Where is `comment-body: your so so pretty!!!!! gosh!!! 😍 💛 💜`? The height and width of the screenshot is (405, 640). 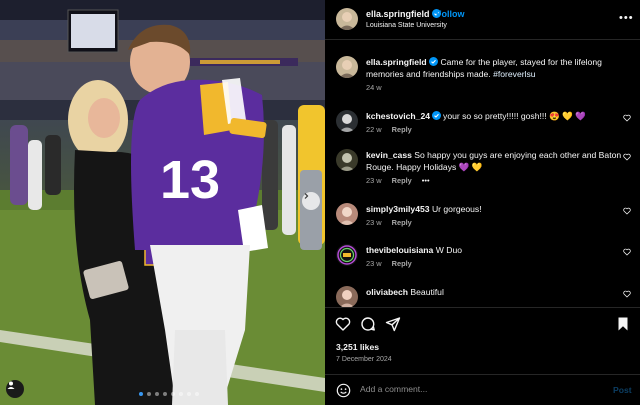 comment-body: your so so pretty!!!!! gosh!!! 😍 💛 💜 is located at coordinates (514, 116).